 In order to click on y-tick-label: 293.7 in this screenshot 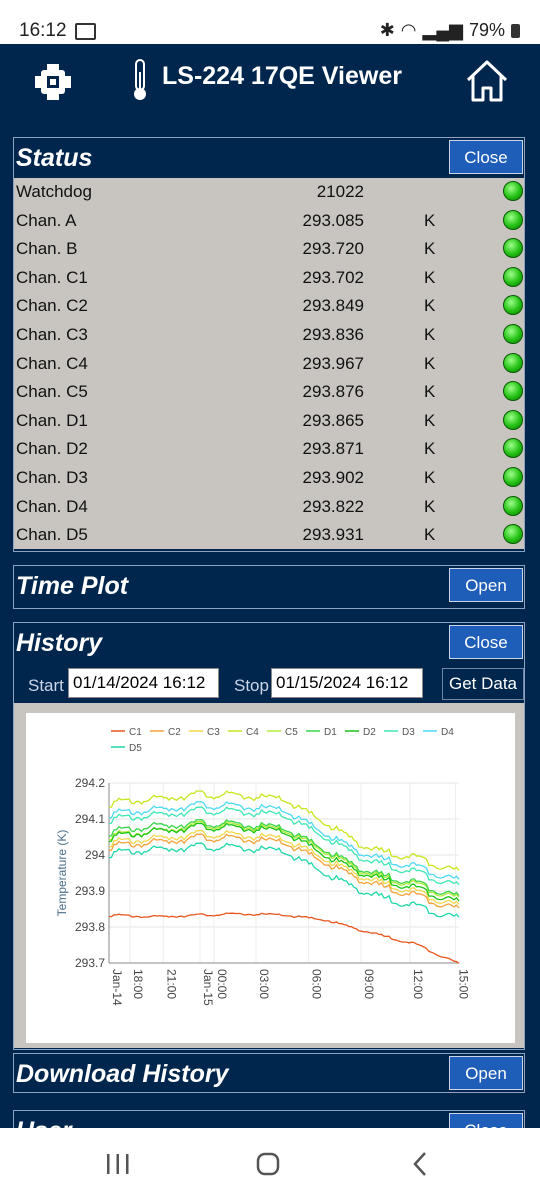, I will do `click(90, 963)`.